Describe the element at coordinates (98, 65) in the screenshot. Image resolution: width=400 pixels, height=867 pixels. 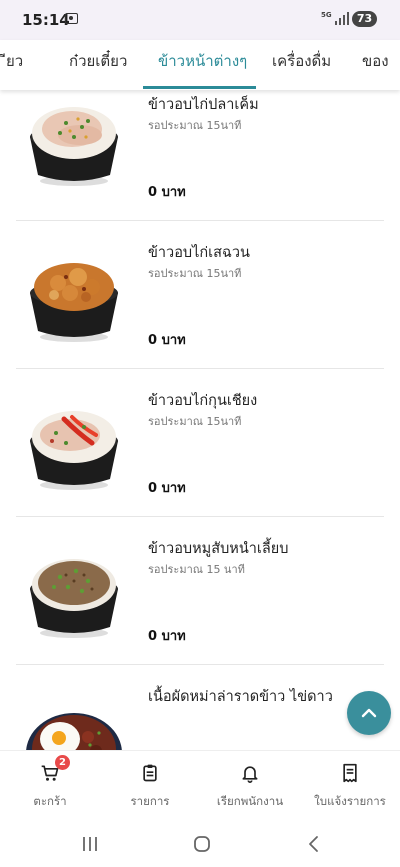
I see `tab-noodles: ก๋วยเตี๋ยว` at that location.